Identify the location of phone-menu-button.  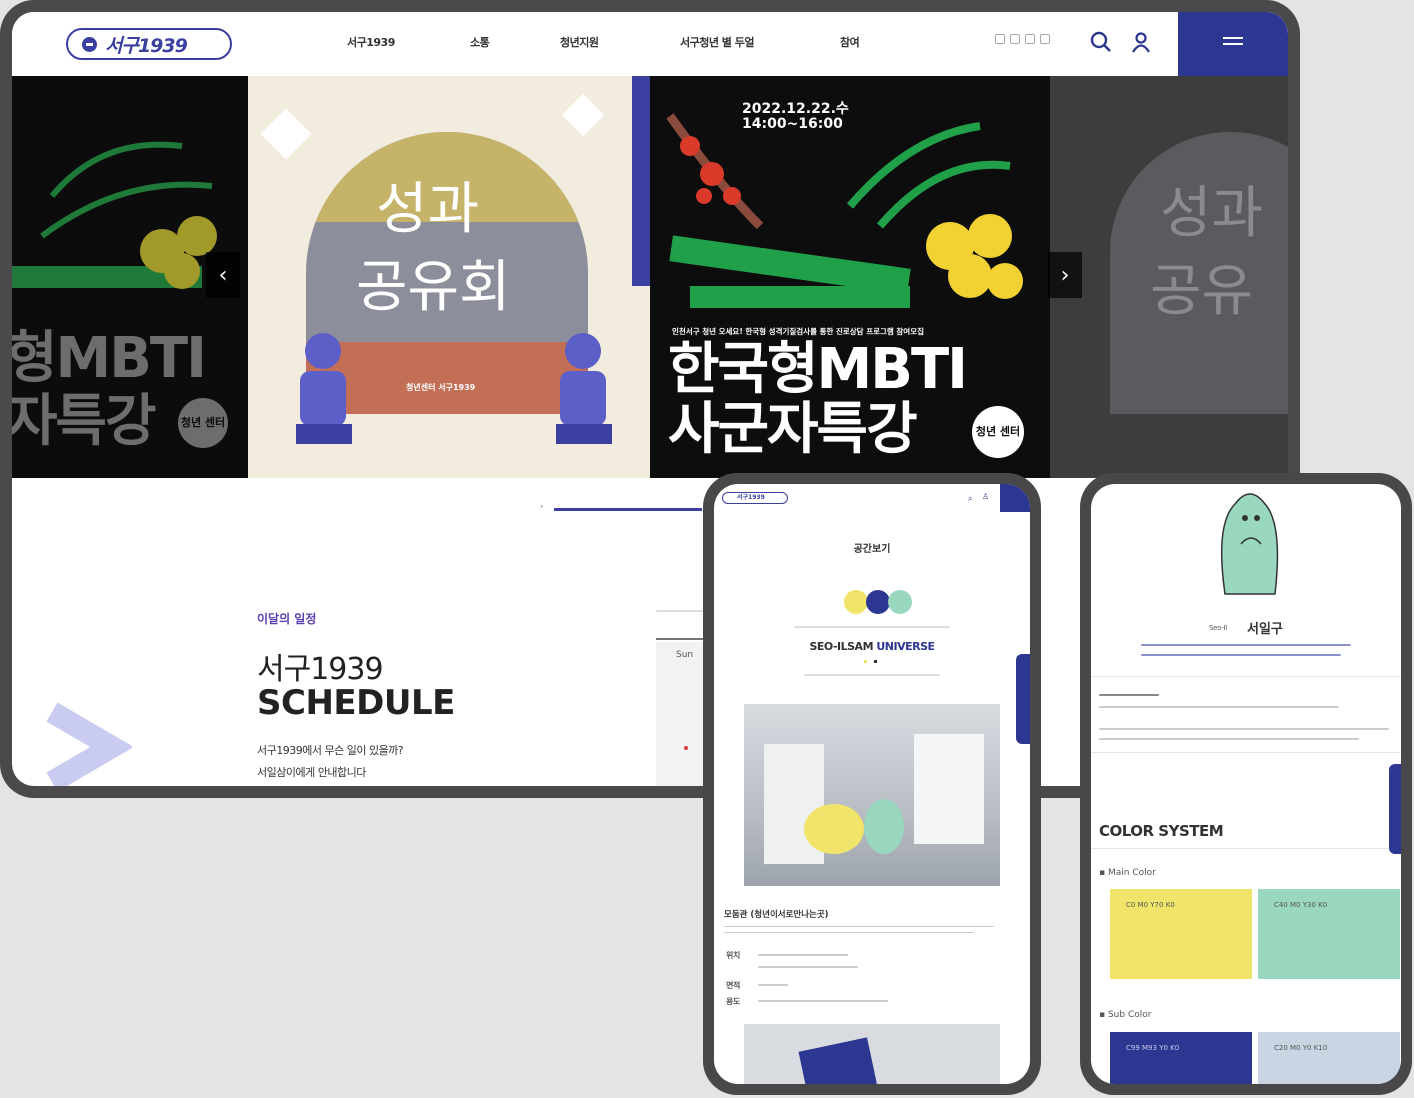
(1015, 498).